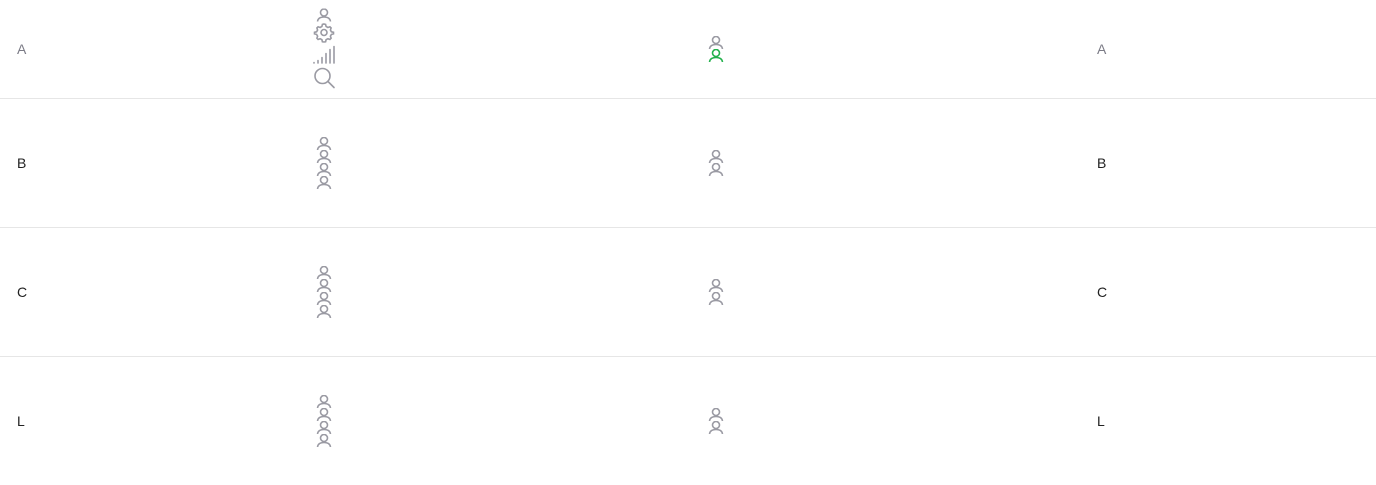 The image size is (1376, 485). Describe the element at coordinates (324, 33) in the screenshot. I see `gear-icon` at that location.